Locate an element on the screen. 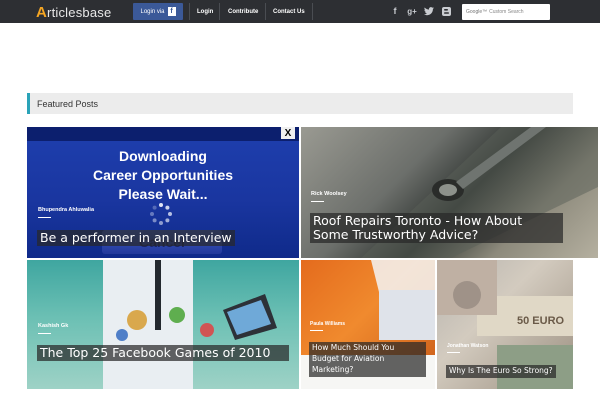  login-via-label: Login via is located at coordinates (152, 11).